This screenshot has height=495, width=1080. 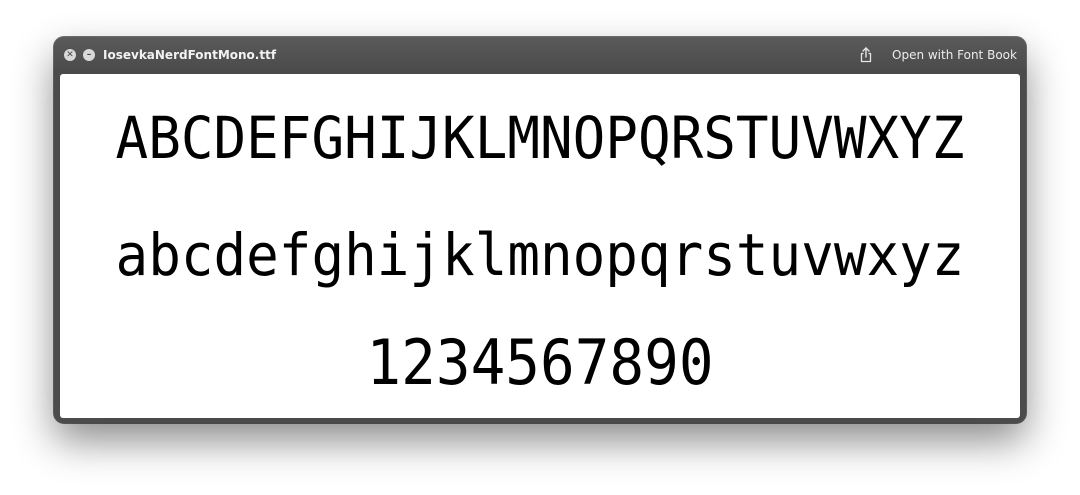 I want to click on digits-sample: 1234567890, so click(x=540, y=362).